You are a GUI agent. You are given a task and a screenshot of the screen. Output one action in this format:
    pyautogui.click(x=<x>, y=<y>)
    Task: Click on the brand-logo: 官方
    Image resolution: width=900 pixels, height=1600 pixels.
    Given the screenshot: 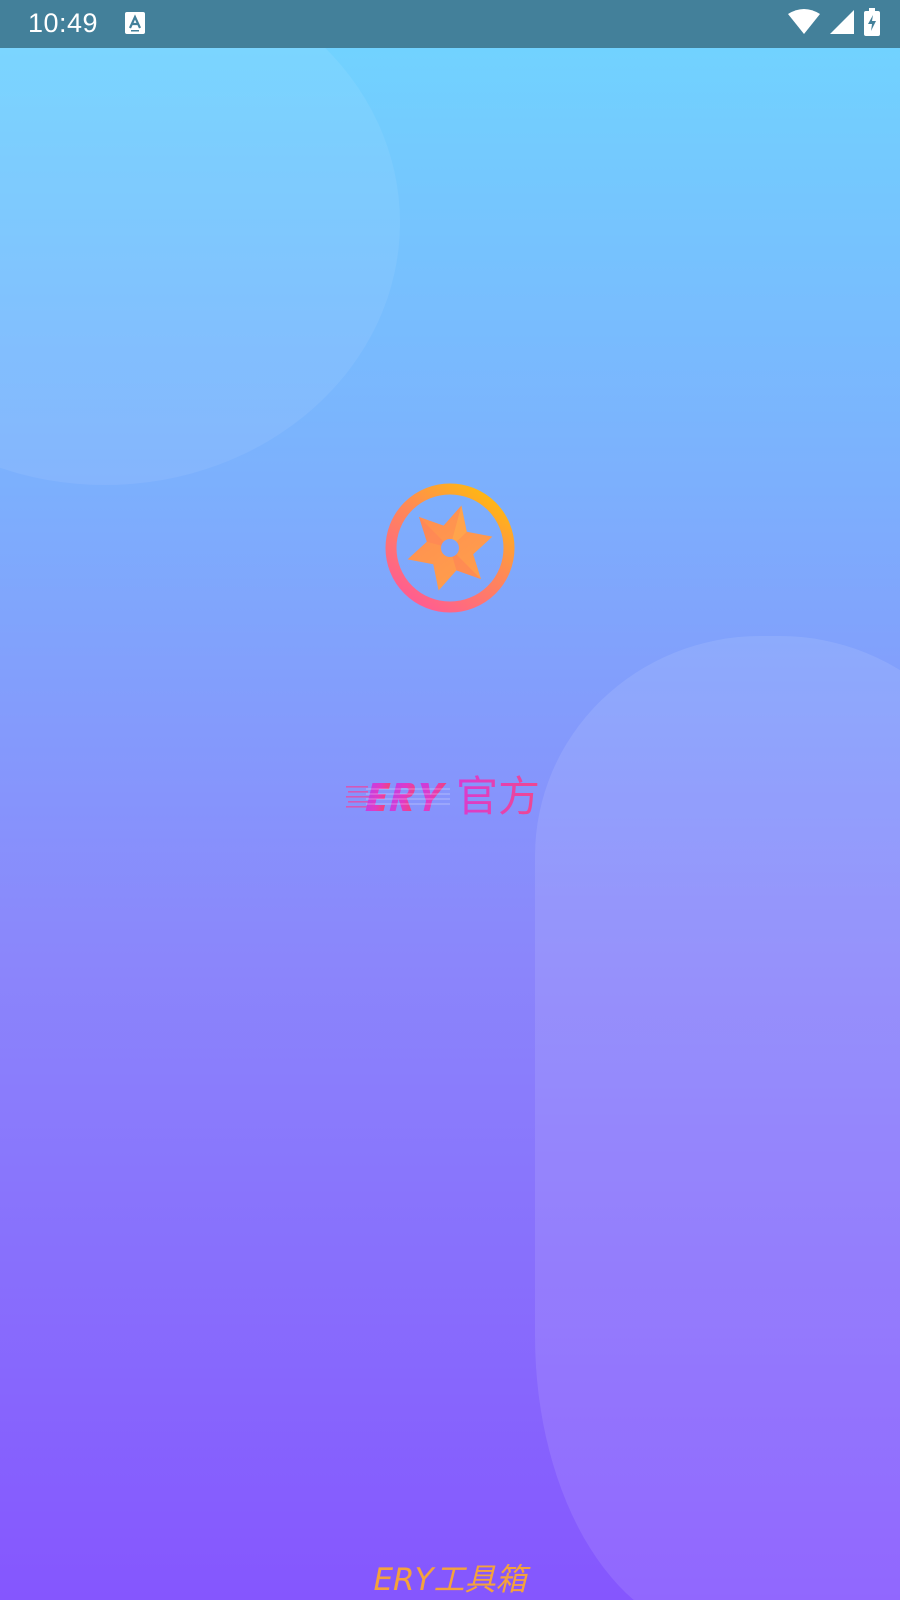 What is the action you would take?
    pyautogui.click(x=443, y=797)
    